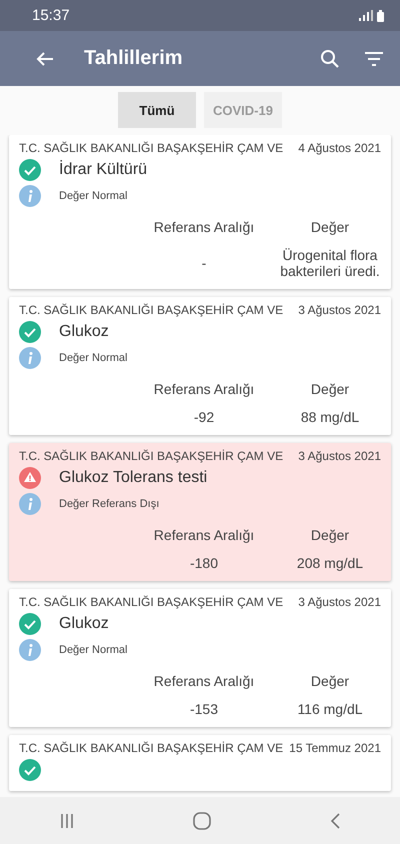 The image size is (400, 844). What do you see at coordinates (134, 58) in the screenshot?
I see `screen-title: Tahlillerim` at bounding box center [134, 58].